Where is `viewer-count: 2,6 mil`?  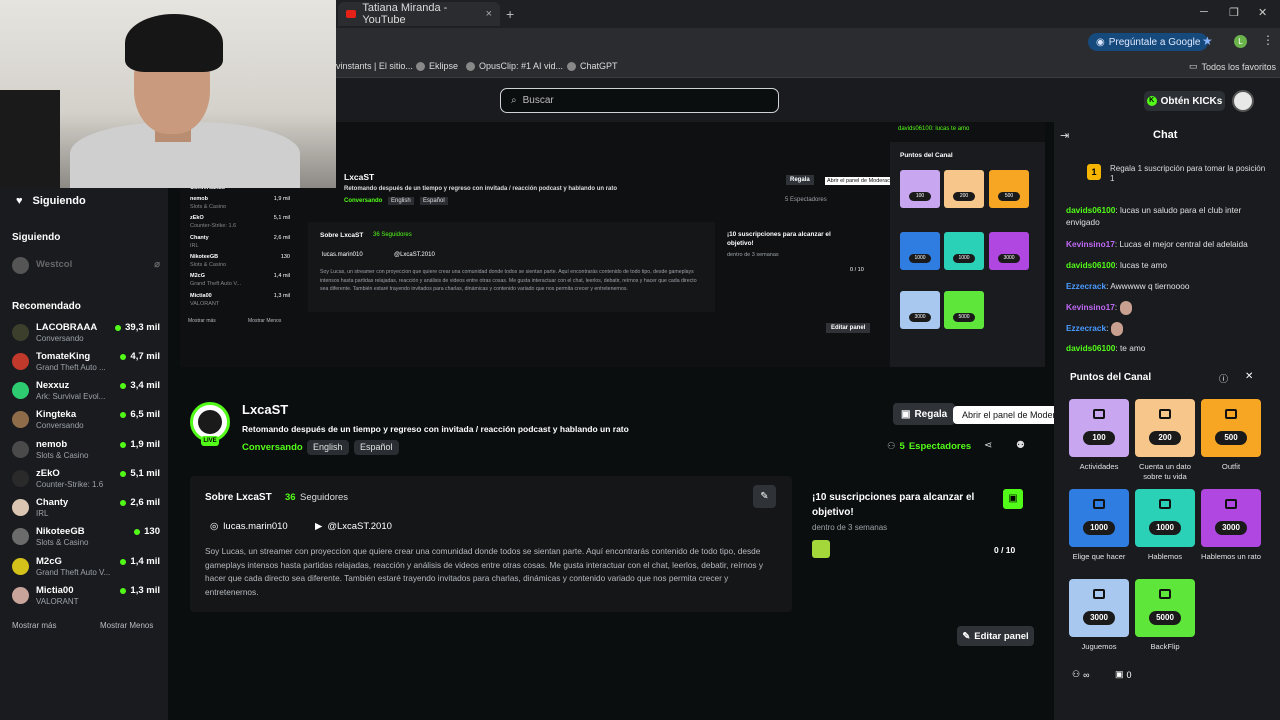 viewer-count: 2,6 mil is located at coordinates (140, 502).